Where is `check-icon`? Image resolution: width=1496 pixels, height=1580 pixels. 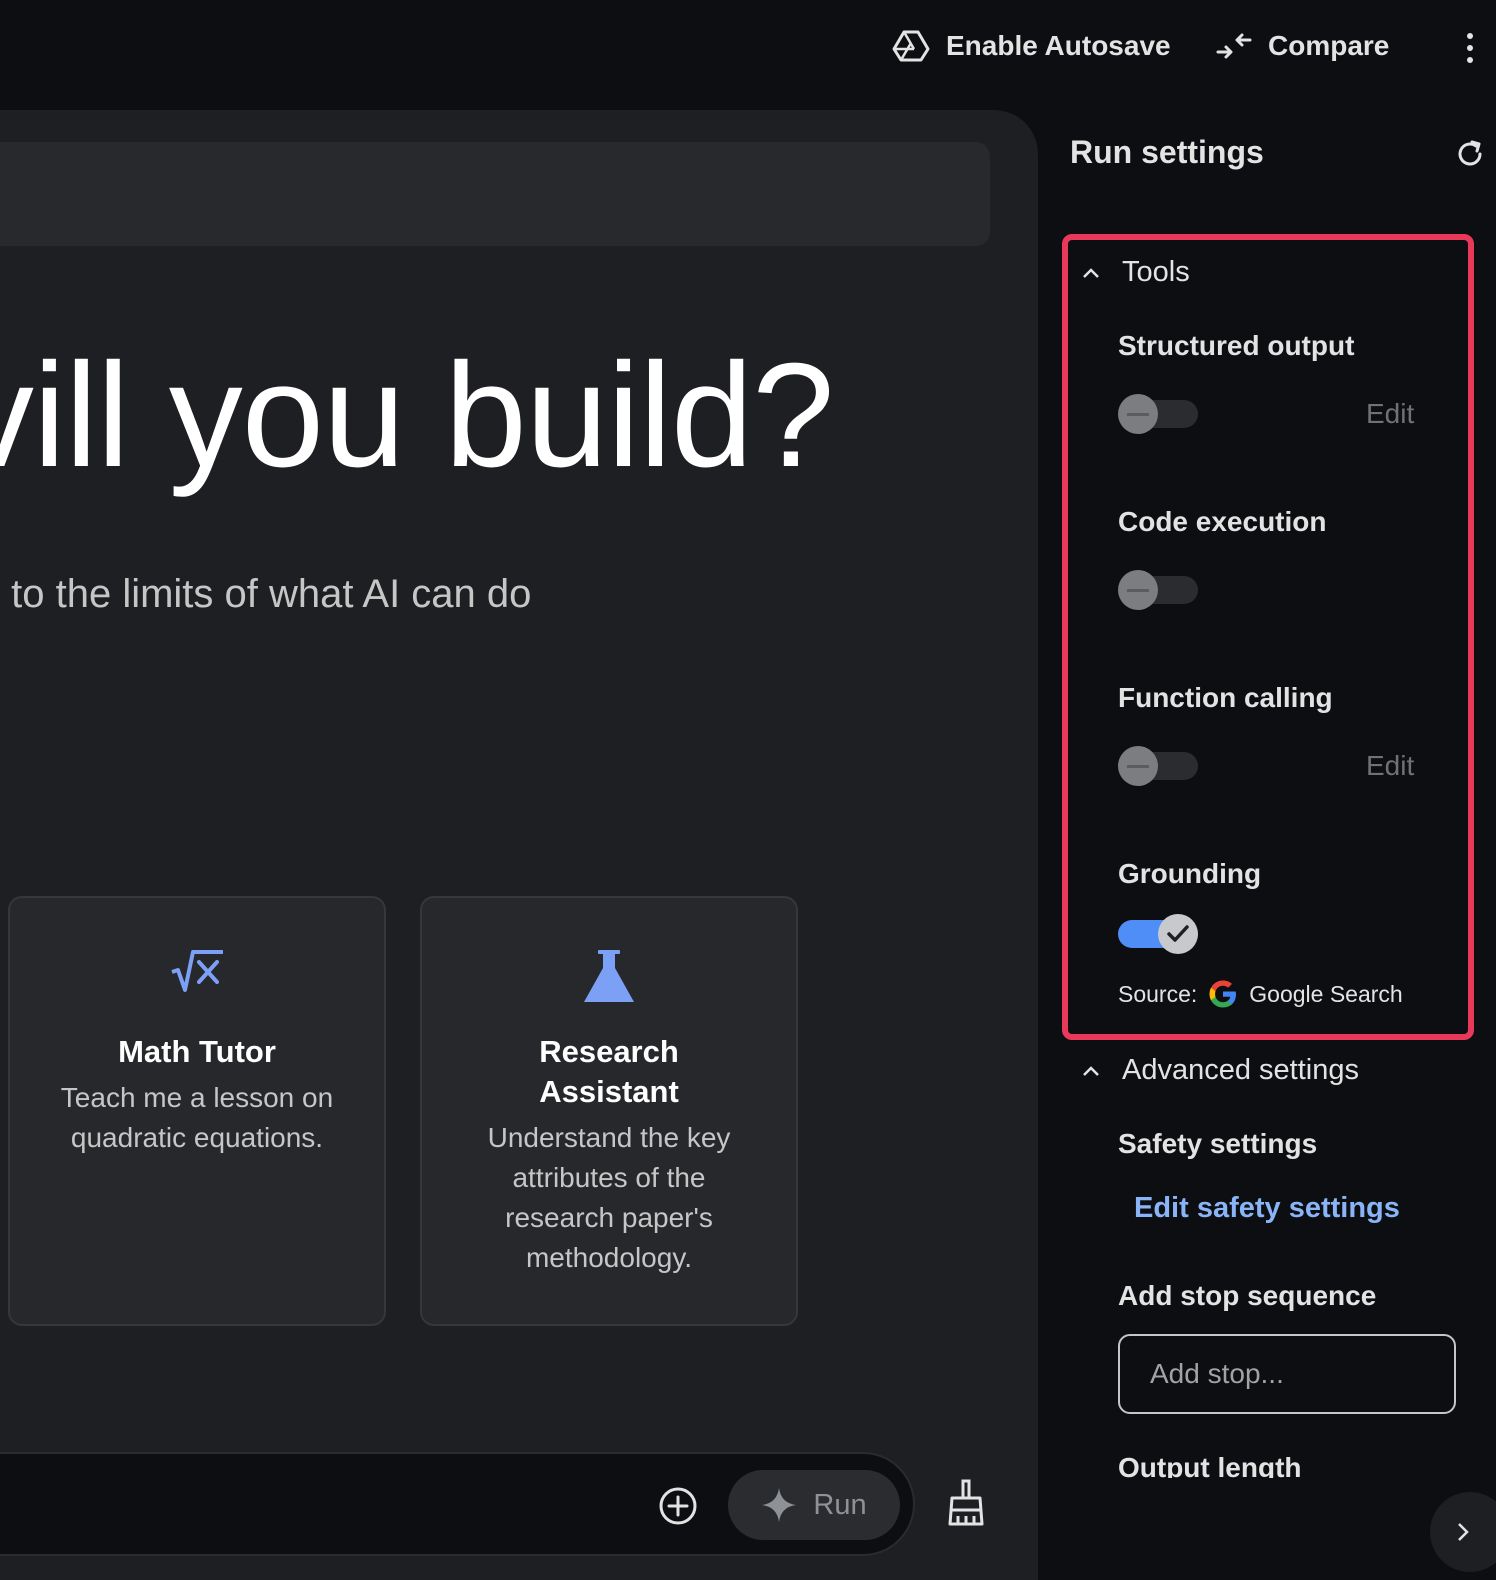
check-icon is located at coordinates (1178, 933).